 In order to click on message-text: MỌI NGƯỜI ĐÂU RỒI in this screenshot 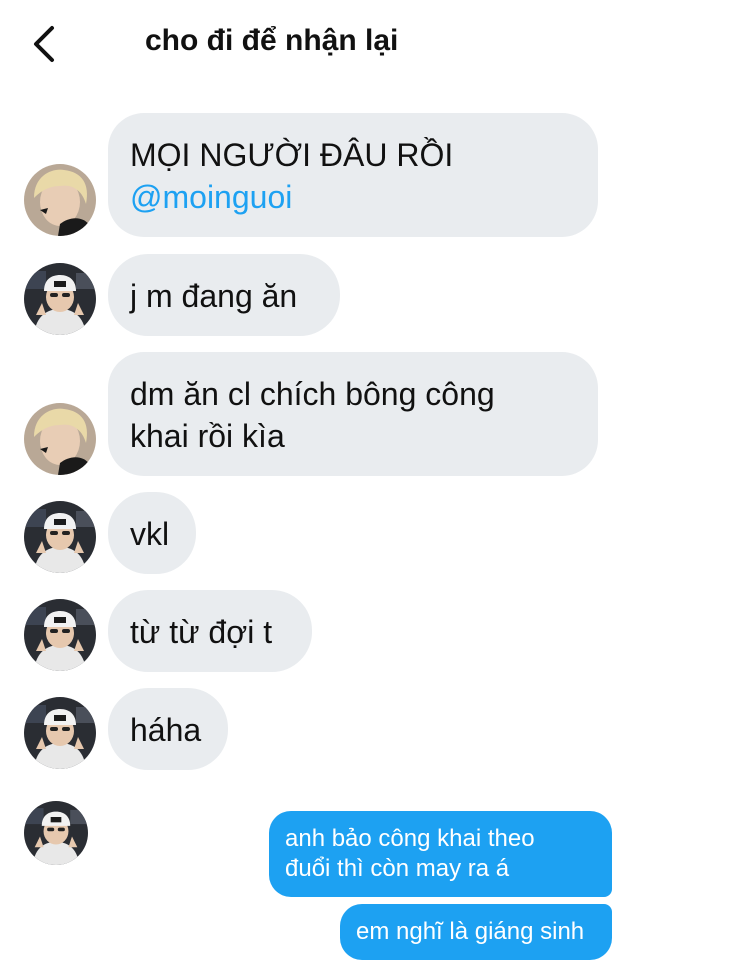, I will do `click(292, 155)`.